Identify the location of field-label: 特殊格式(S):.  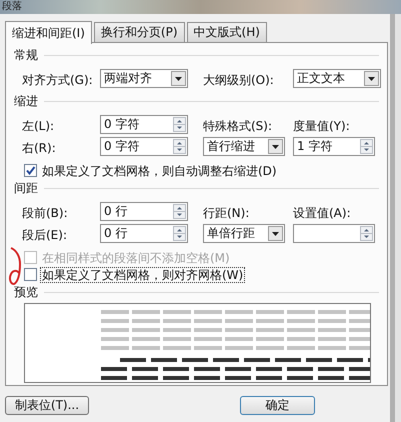
(237, 126).